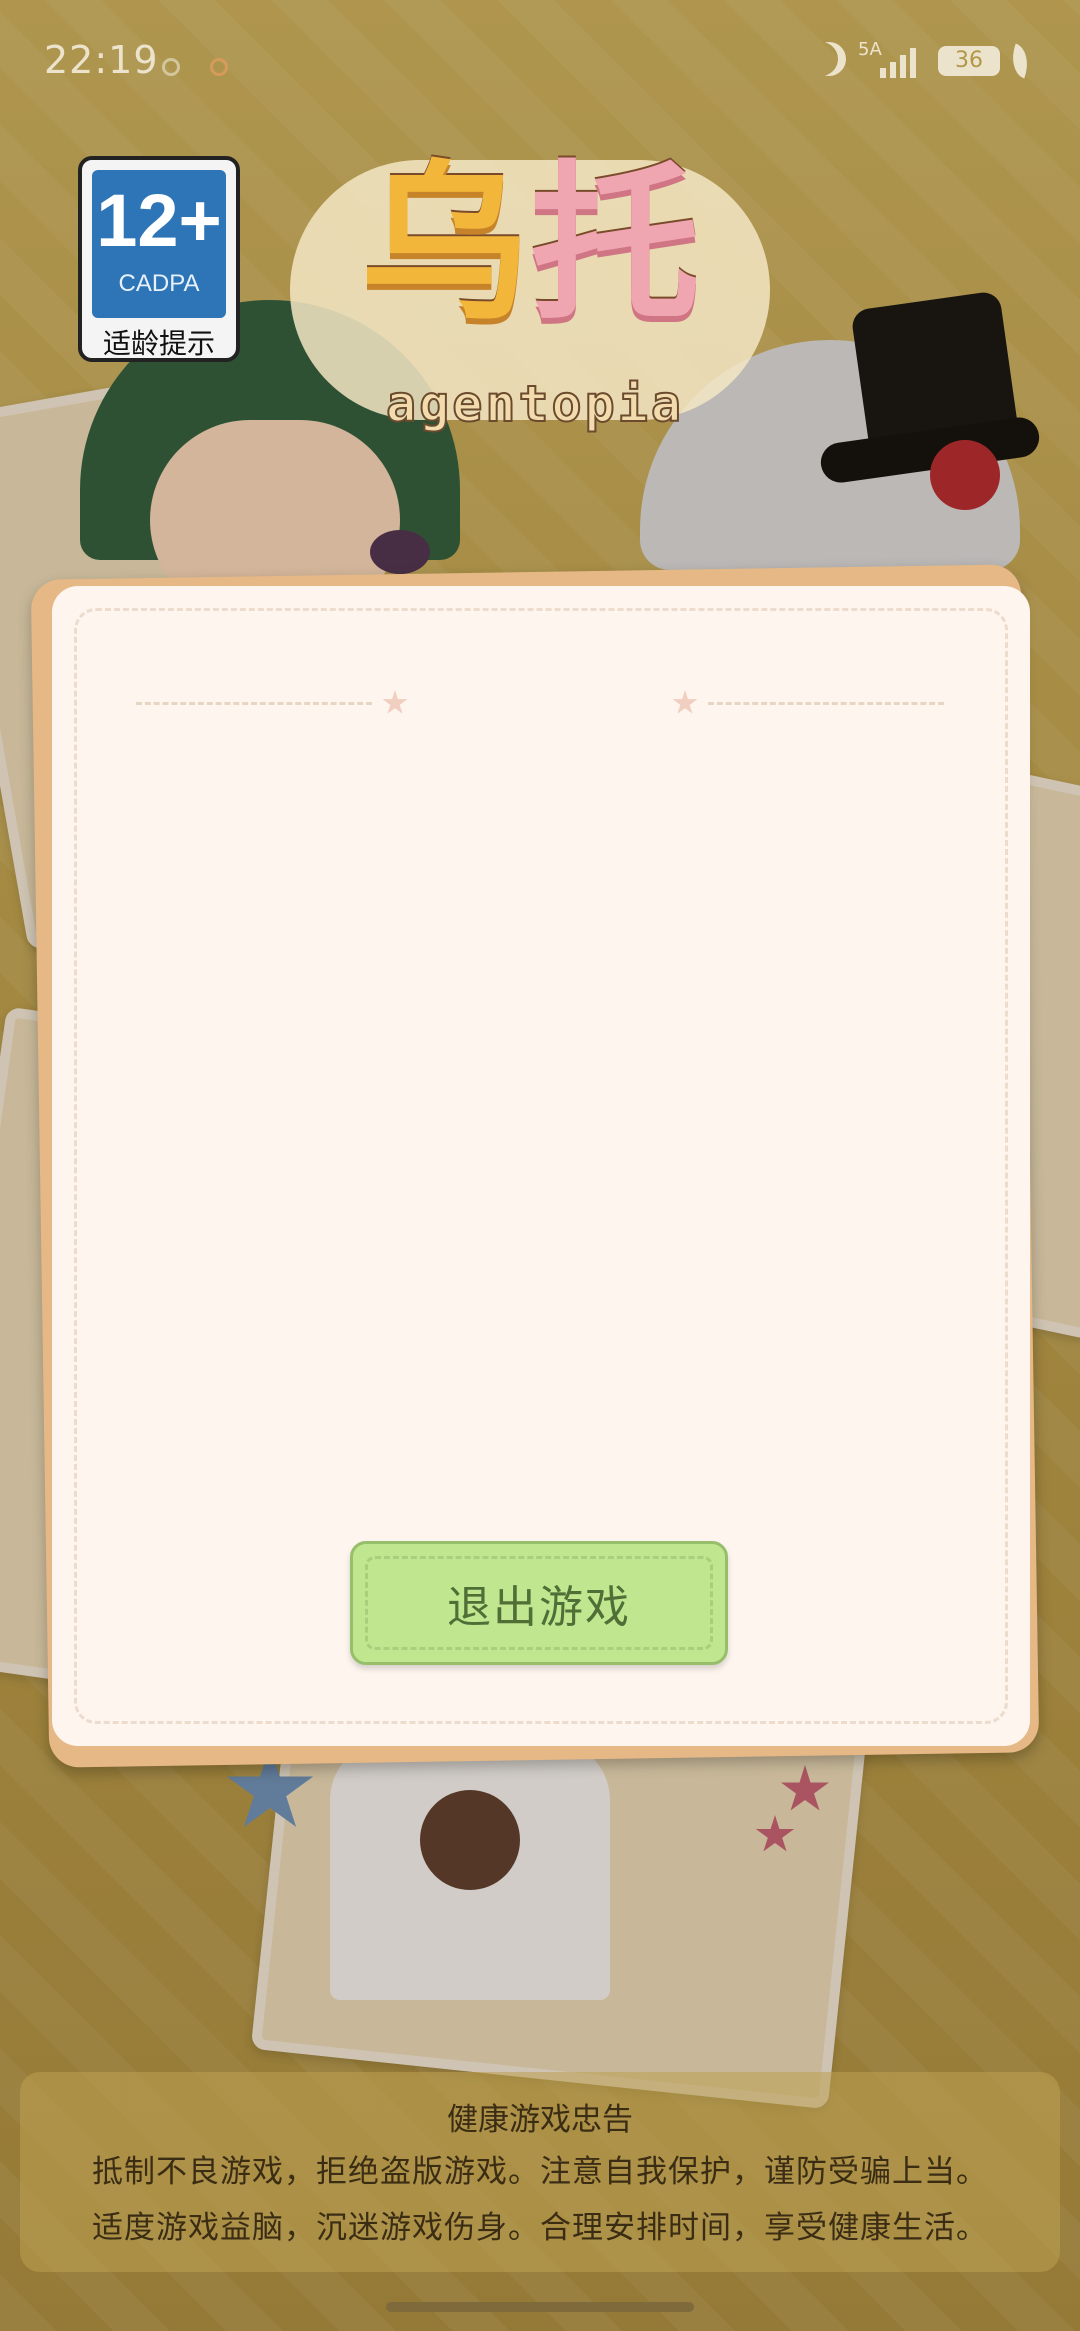  I want to click on game-logo: 乌托, so click(530, 245).